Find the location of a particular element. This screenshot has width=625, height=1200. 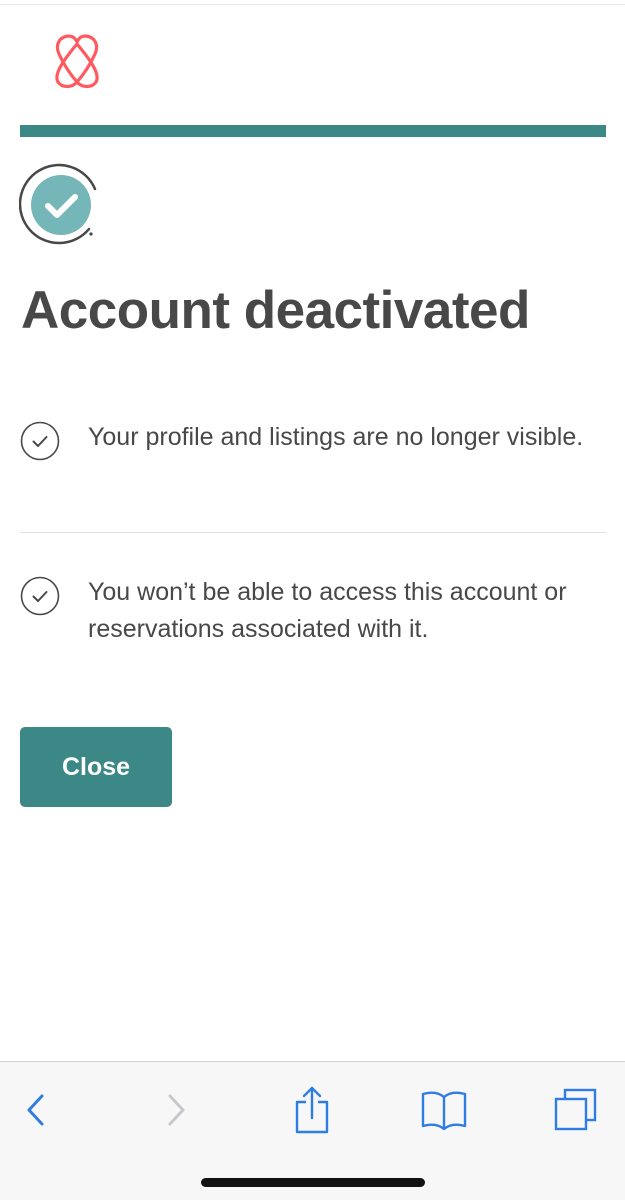

forward-arrow-icon is located at coordinates (176, 1110).